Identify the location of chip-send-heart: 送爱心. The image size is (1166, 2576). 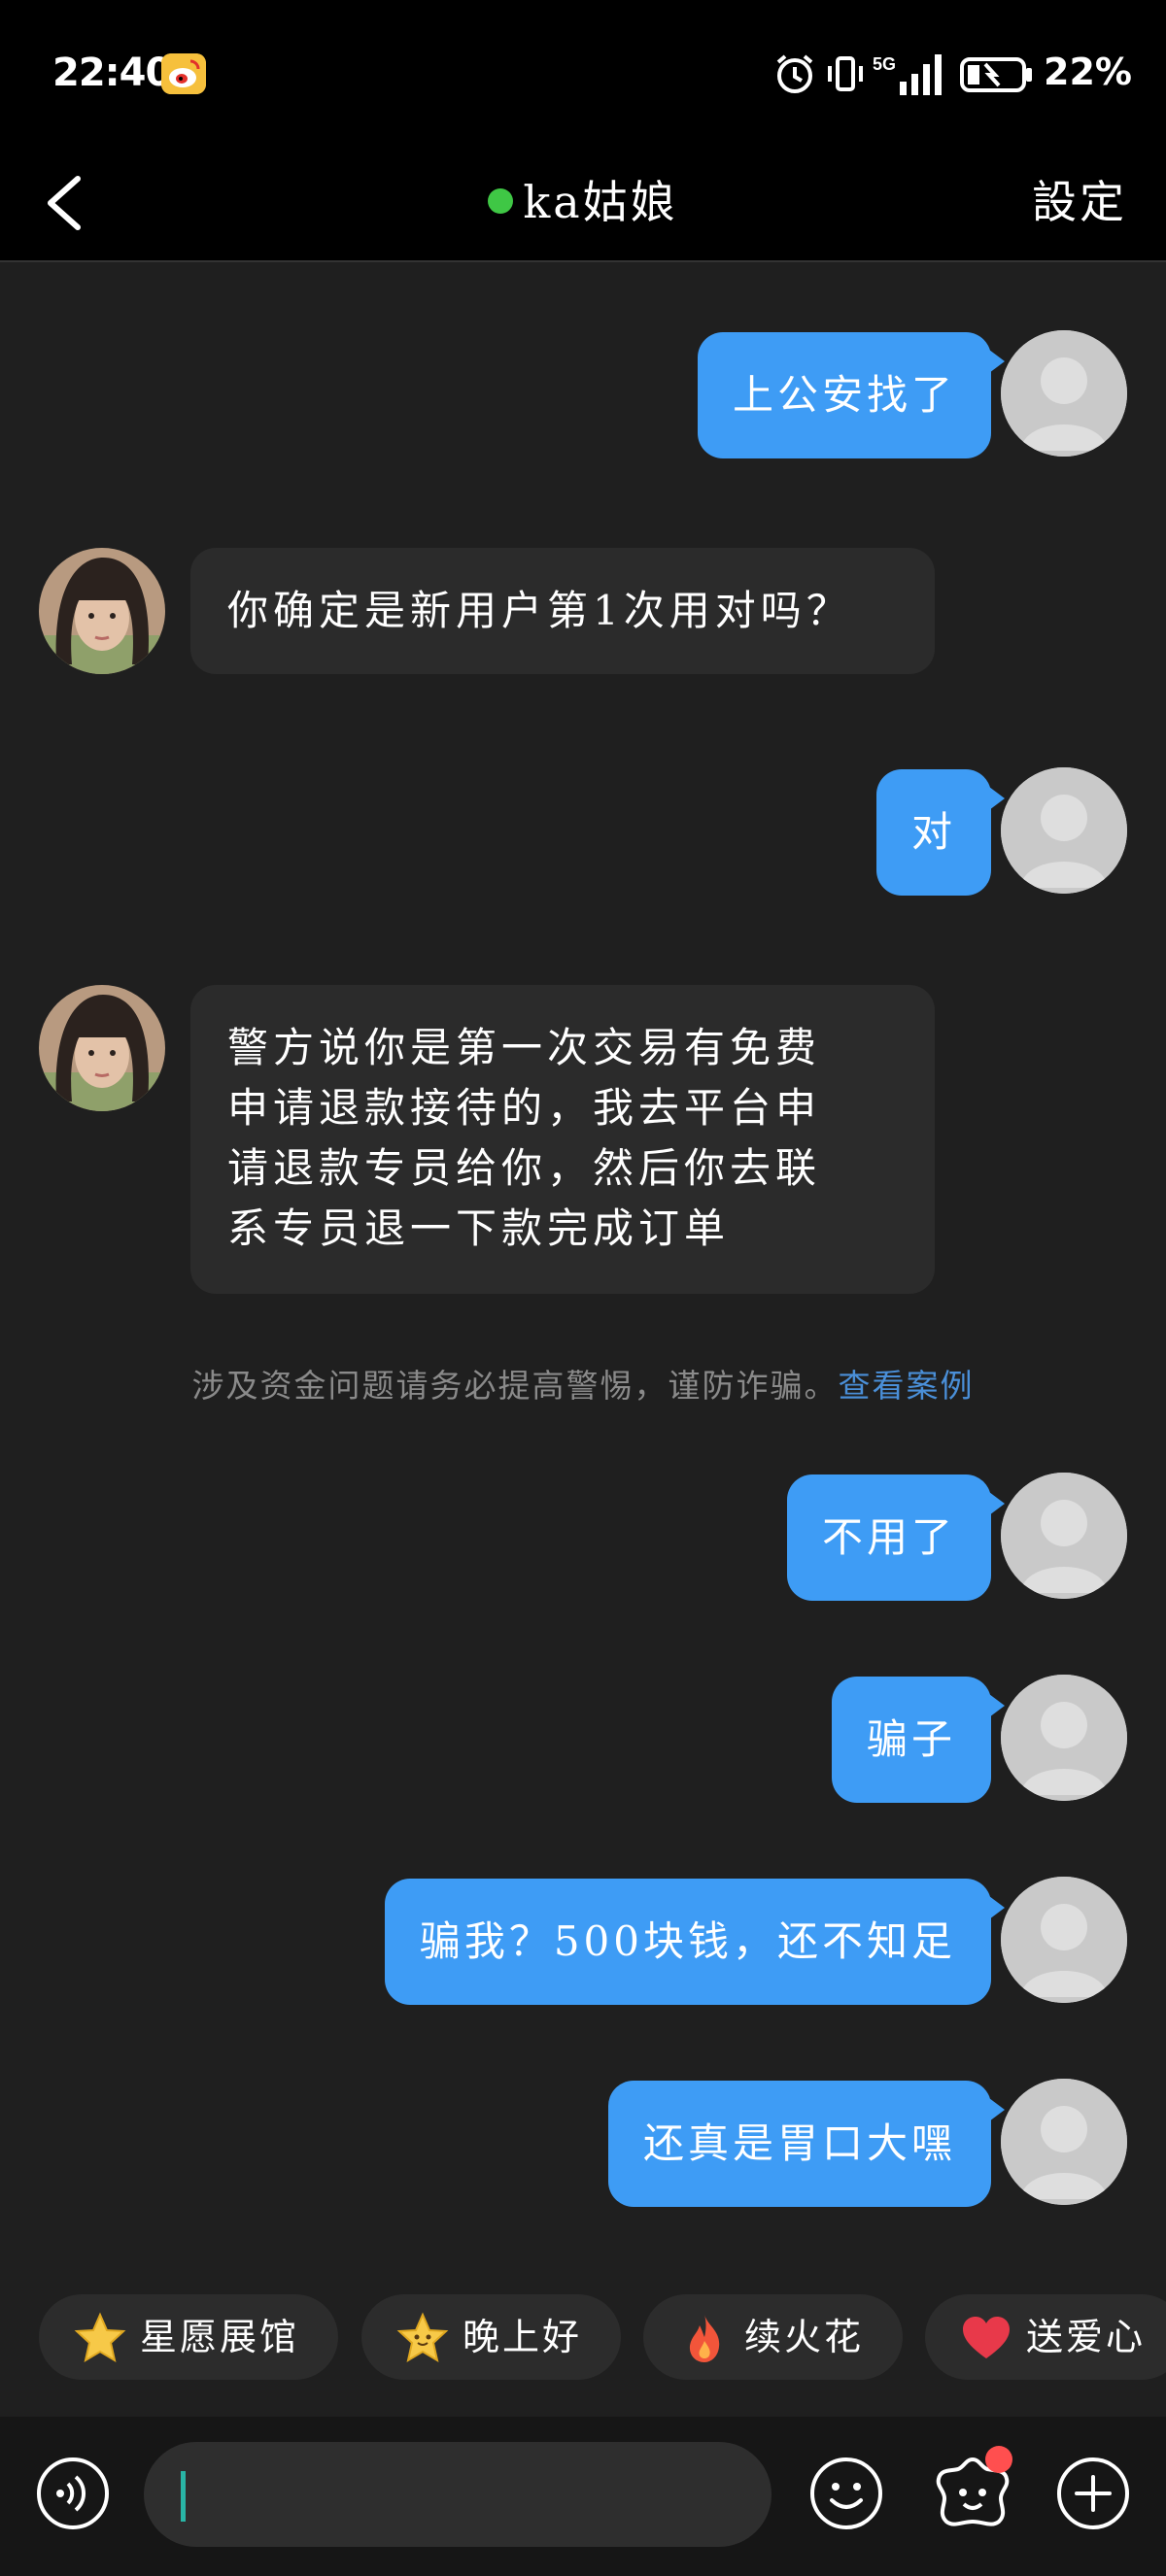
(1045, 2337).